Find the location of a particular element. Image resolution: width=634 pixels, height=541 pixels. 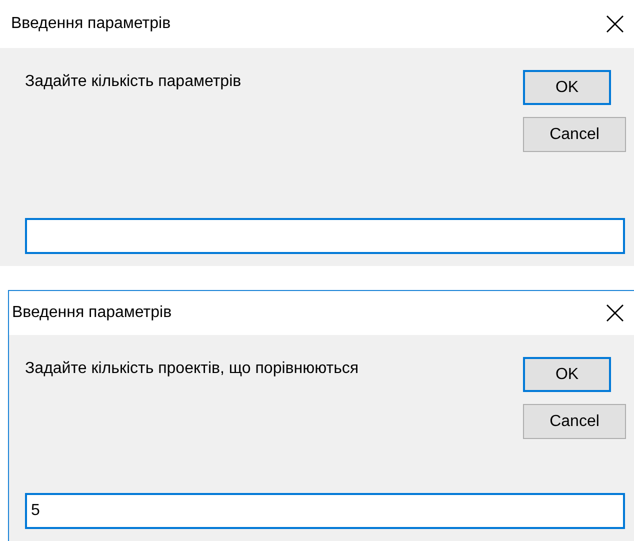

prompt-text: Задайте кількість параметрів is located at coordinates (133, 82).